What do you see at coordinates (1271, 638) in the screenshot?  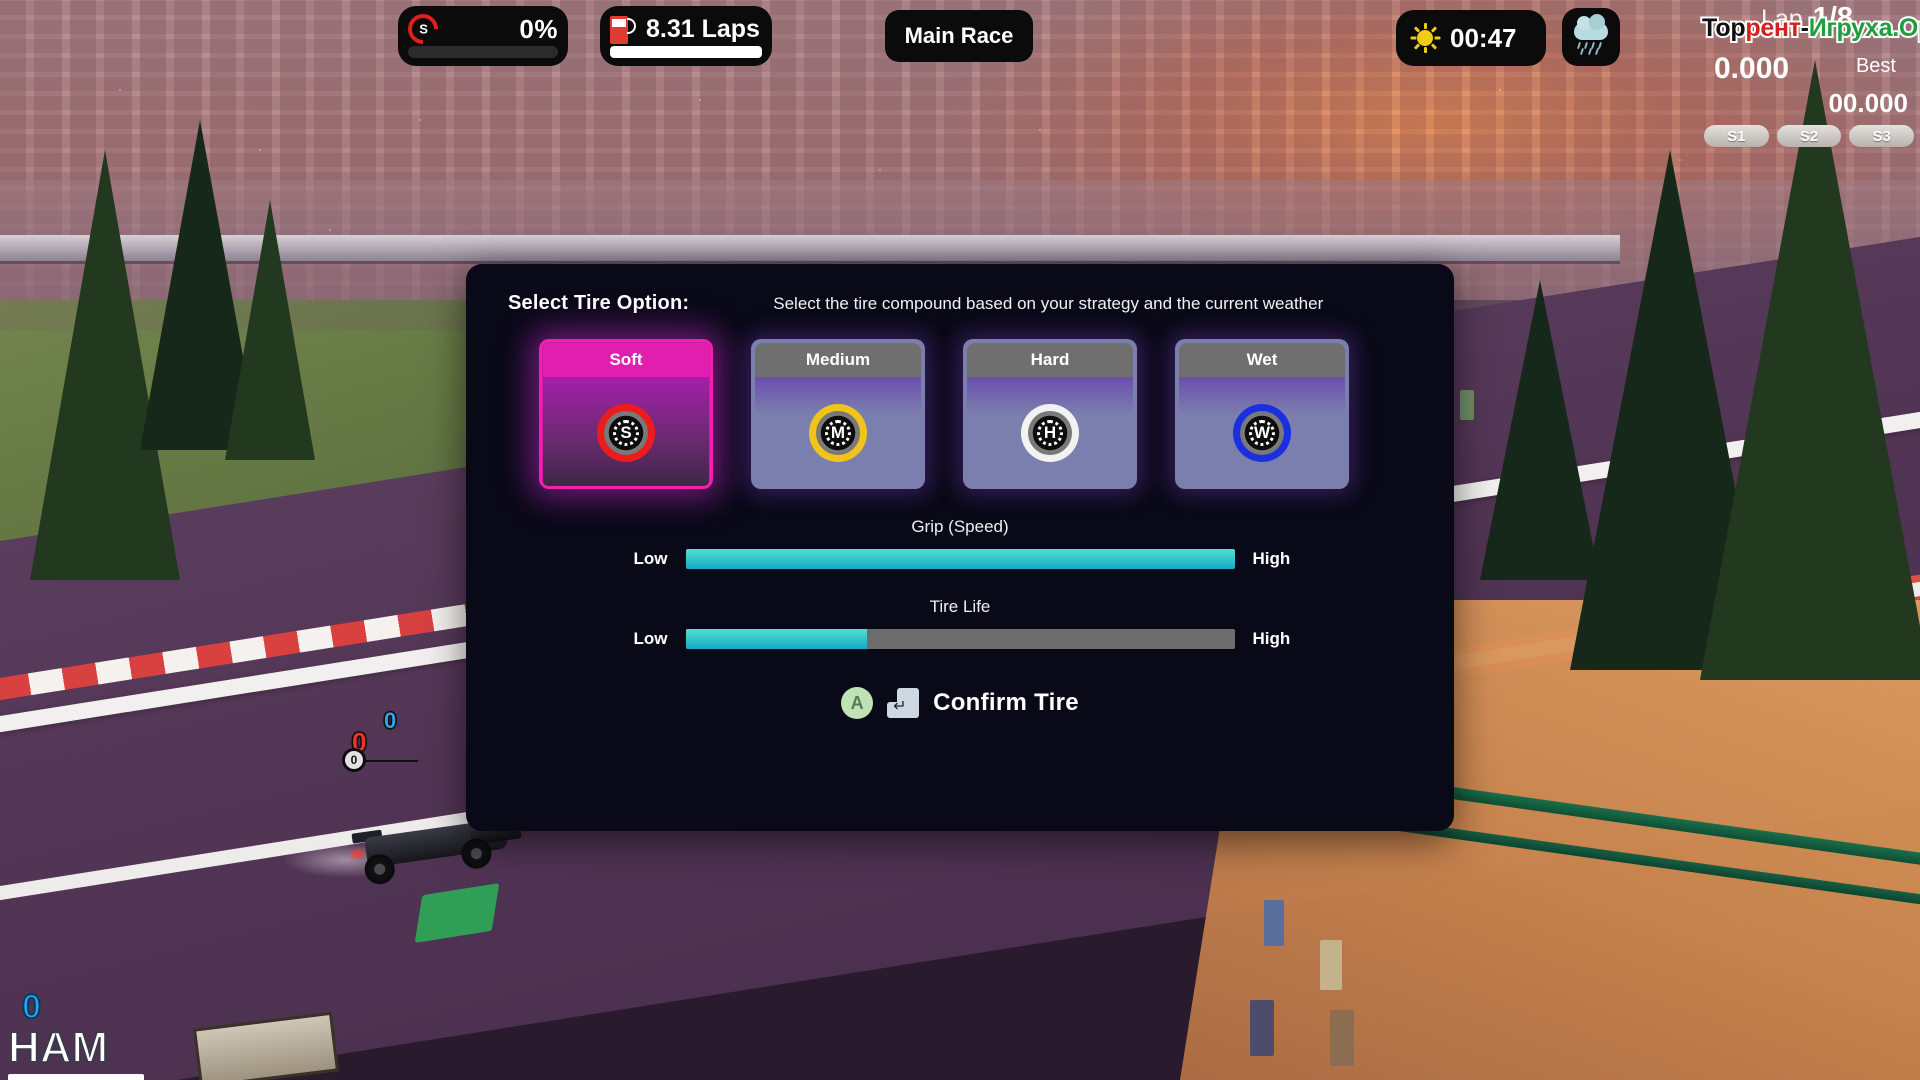 I see `tire-life-gauge-high: High` at bounding box center [1271, 638].